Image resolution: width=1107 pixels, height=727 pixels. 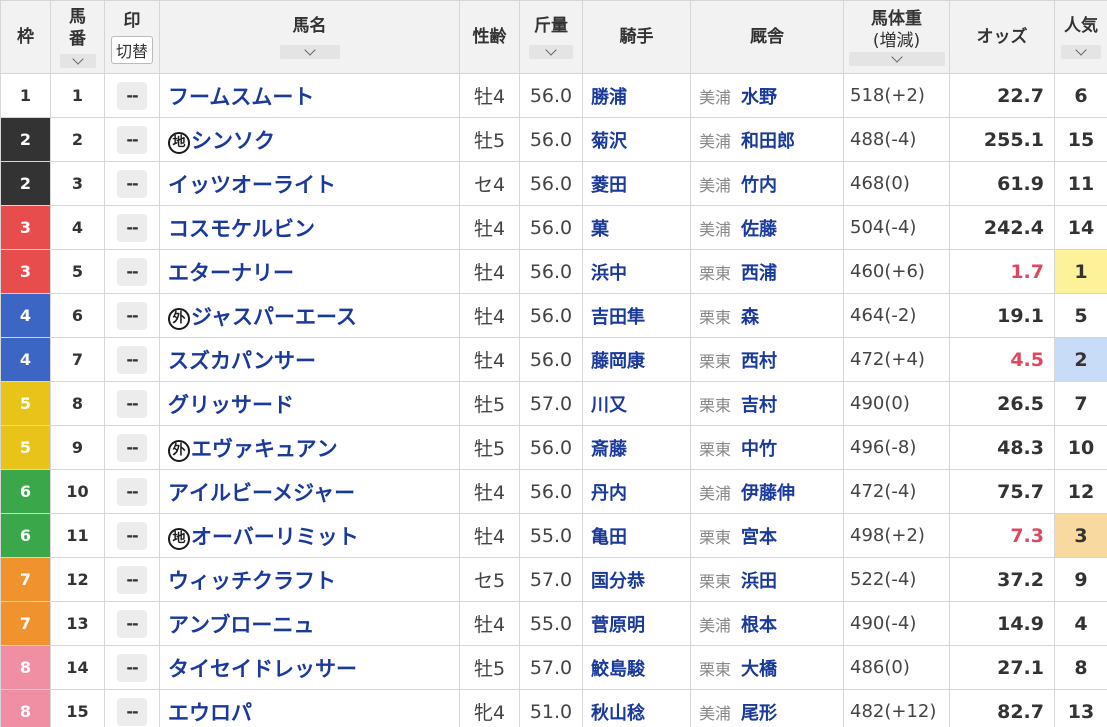 What do you see at coordinates (883, 447) in the screenshot?
I see `weight-value: 496(-8)` at bounding box center [883, 447].